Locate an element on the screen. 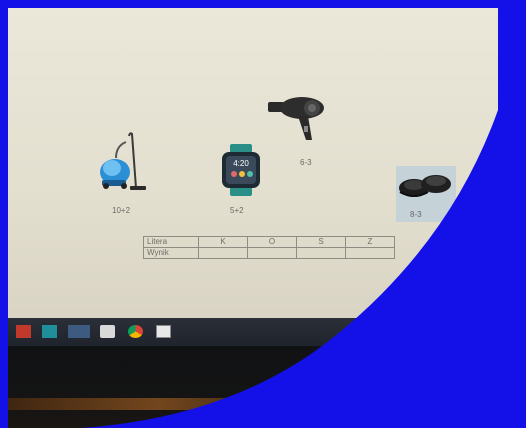 The image size is (526, 428). chrome-app-icon is located at coordinates (135, 331).